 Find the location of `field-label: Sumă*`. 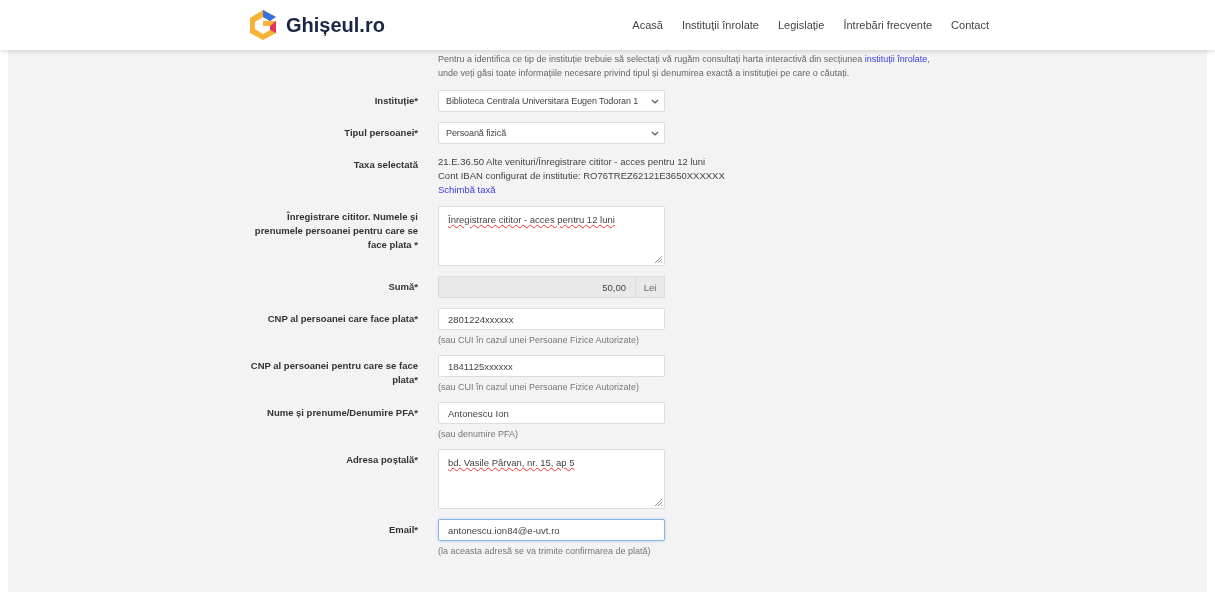

field-label: Sumă* is located at coordinates (403, 287).